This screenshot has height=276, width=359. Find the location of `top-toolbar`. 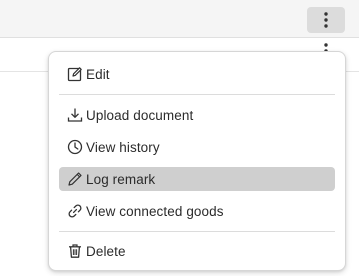

top-toolbar is located at coordinates (179, 19).